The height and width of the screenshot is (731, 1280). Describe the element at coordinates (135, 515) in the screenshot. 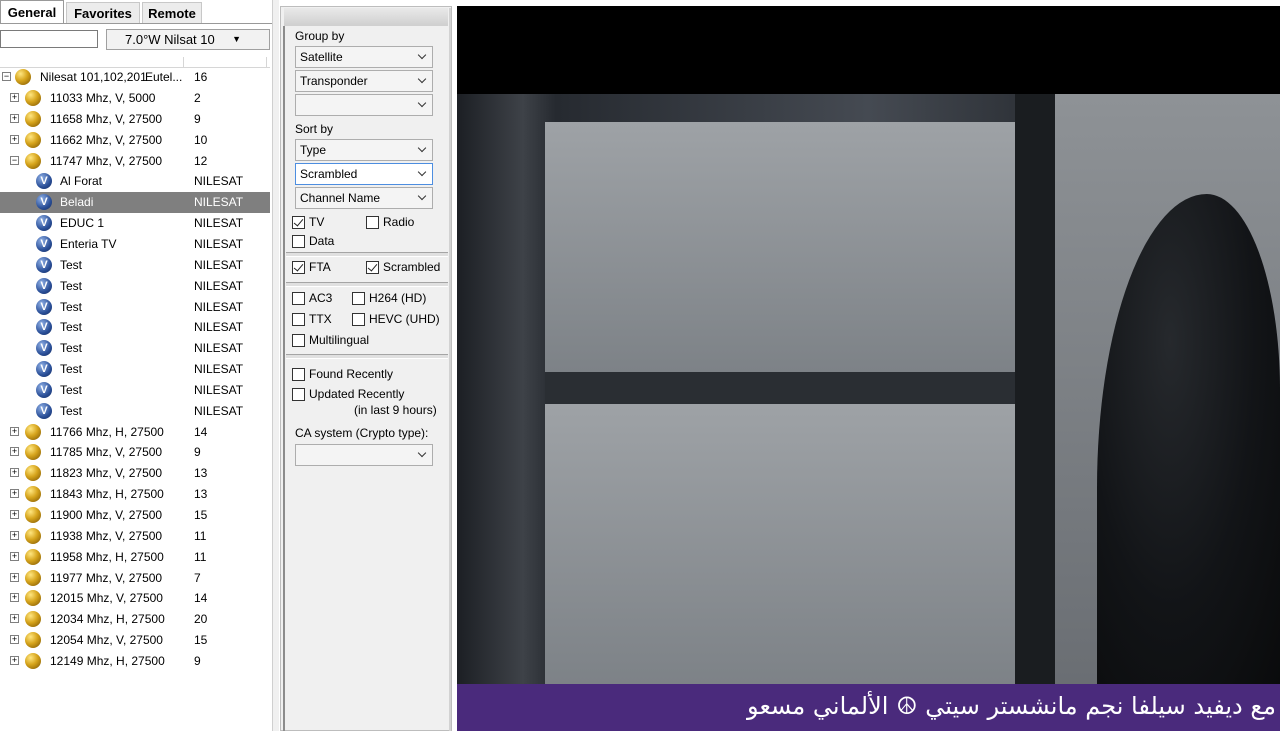

I see `transponder-row: +11900 Mhz, V, 27500 15` at that location.